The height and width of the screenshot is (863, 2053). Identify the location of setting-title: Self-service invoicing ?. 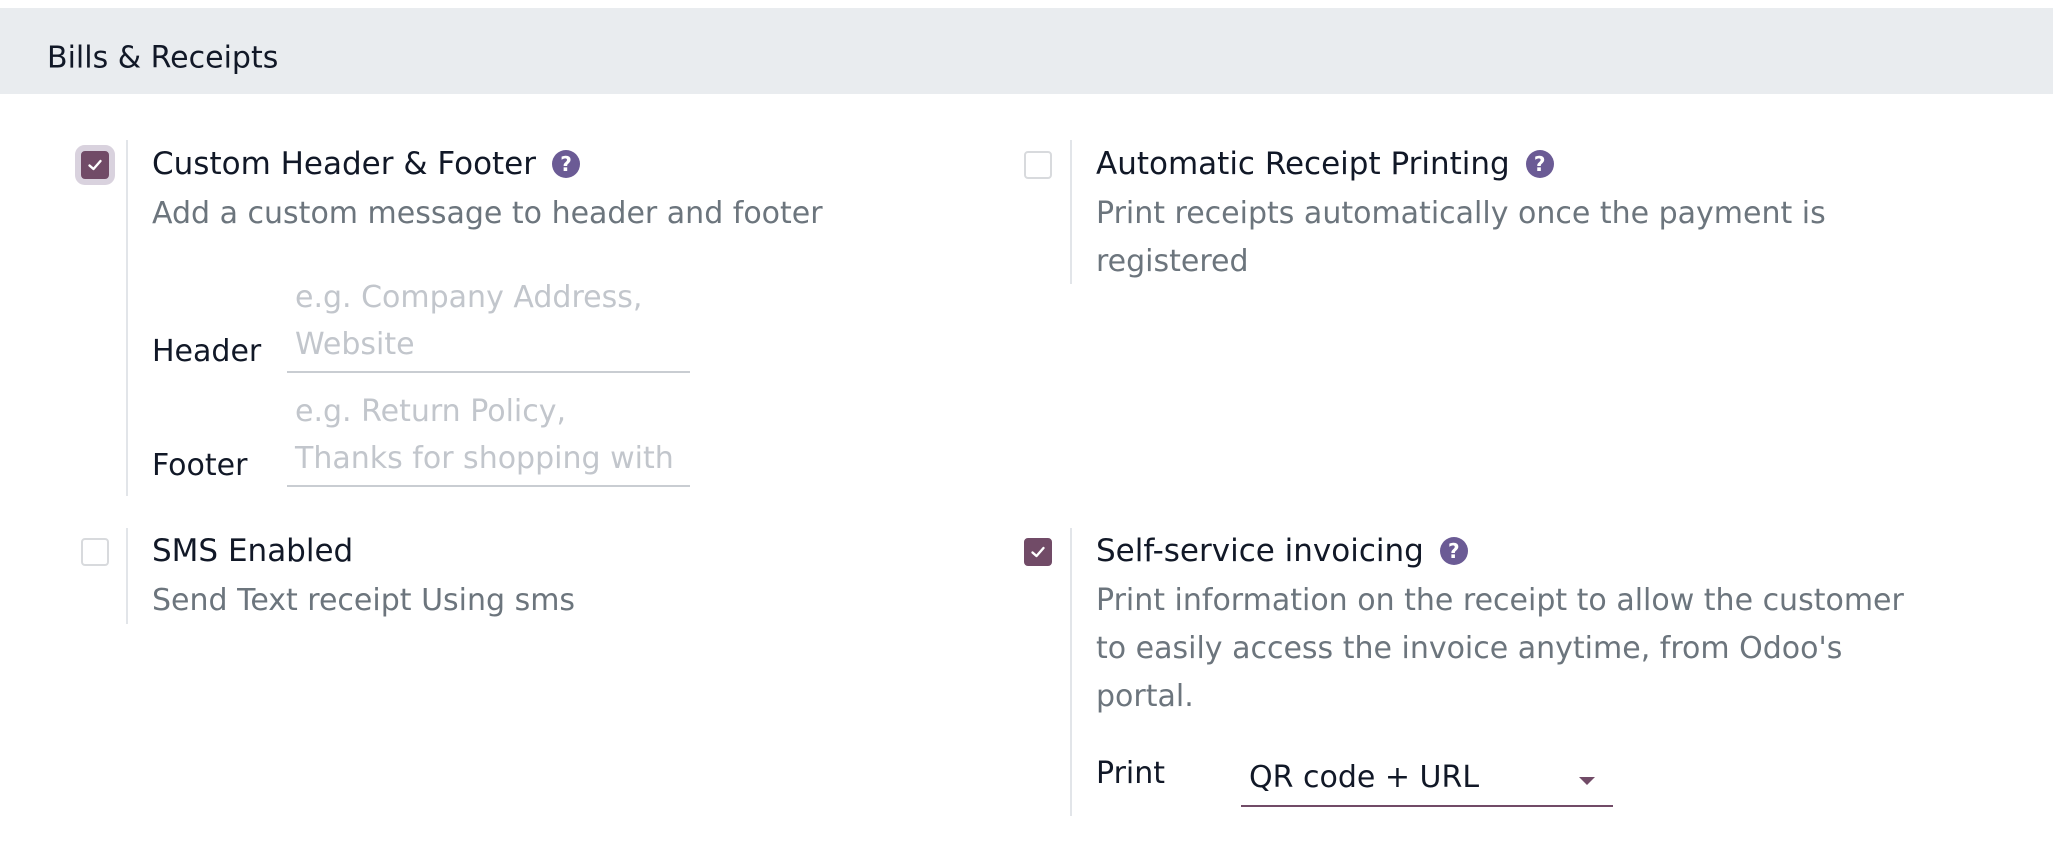
(1282, 551).